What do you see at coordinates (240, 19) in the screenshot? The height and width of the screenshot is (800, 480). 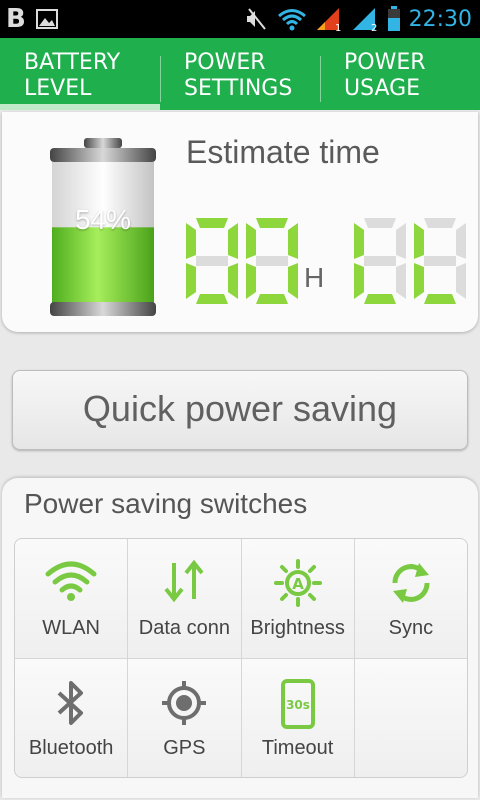 I see `status-bar: B 1 2 22:30` at bounding box center [240, 19].